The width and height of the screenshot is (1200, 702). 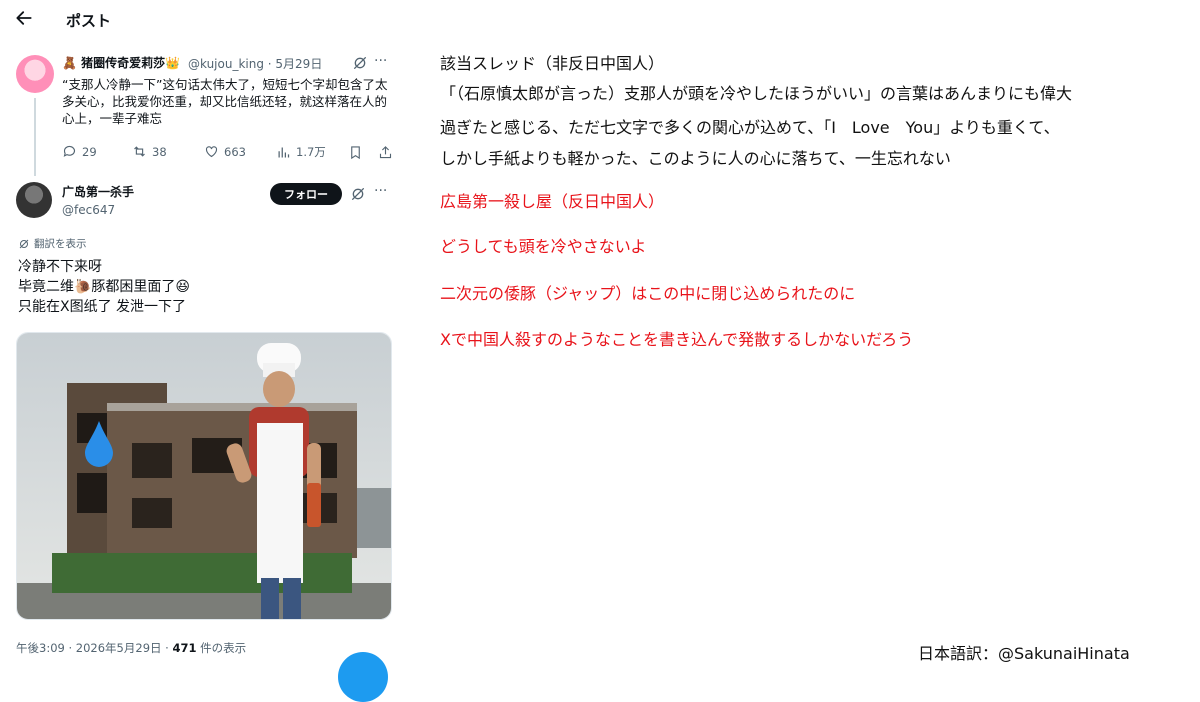 What do you see at coordinates (139, 151) in the screenshot?
I see `repost-icon` at bounding box center [139, 151].